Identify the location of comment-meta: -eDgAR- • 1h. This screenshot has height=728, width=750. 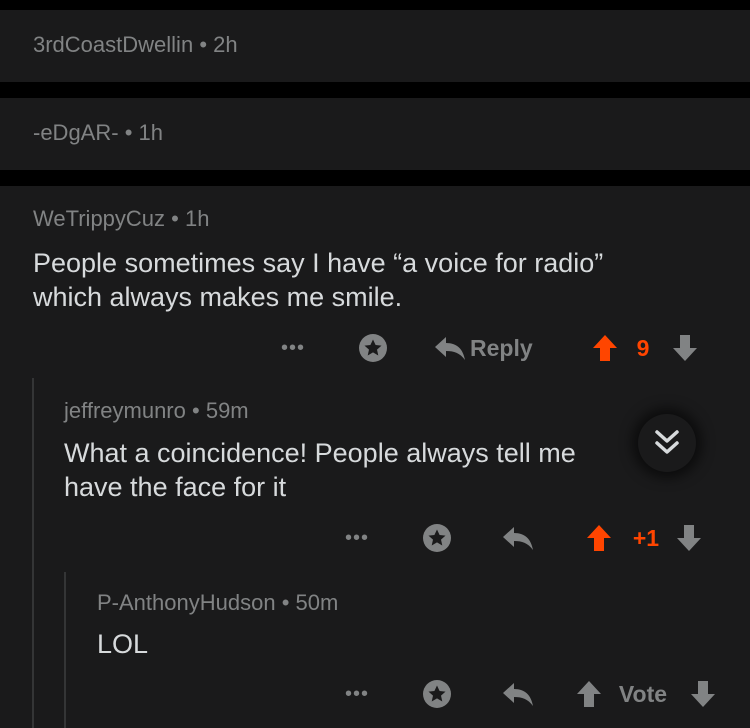
(98, 133).